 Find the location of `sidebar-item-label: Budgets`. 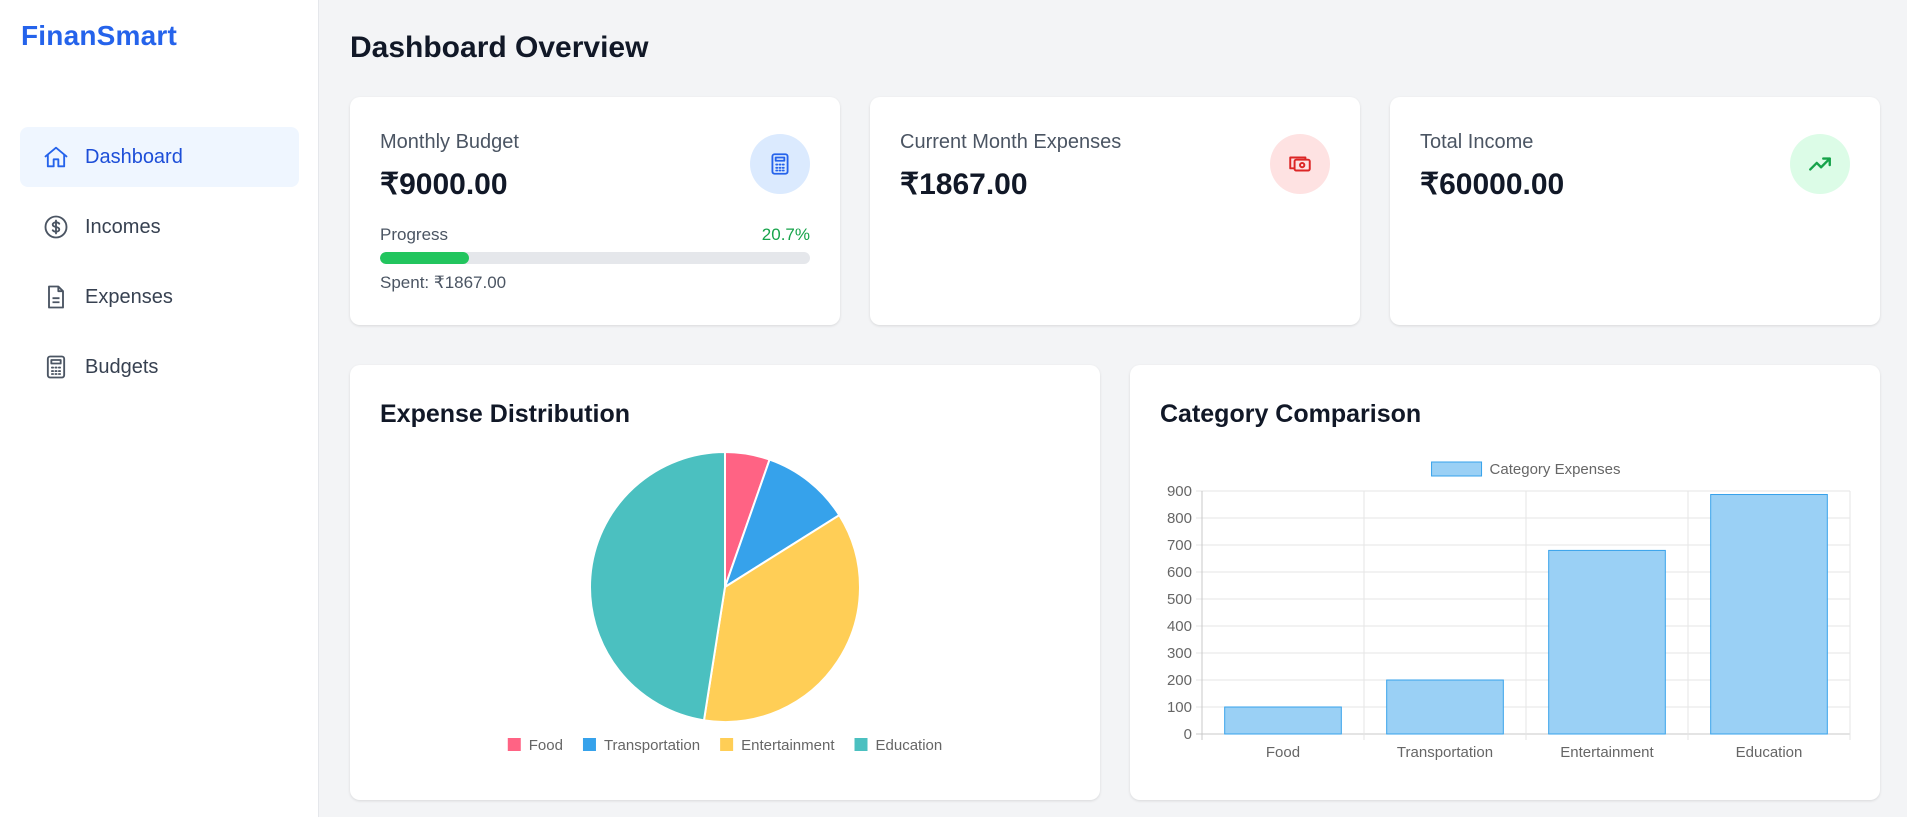

sidebar-item-label: Budgets is located at coordinates (122, 366).